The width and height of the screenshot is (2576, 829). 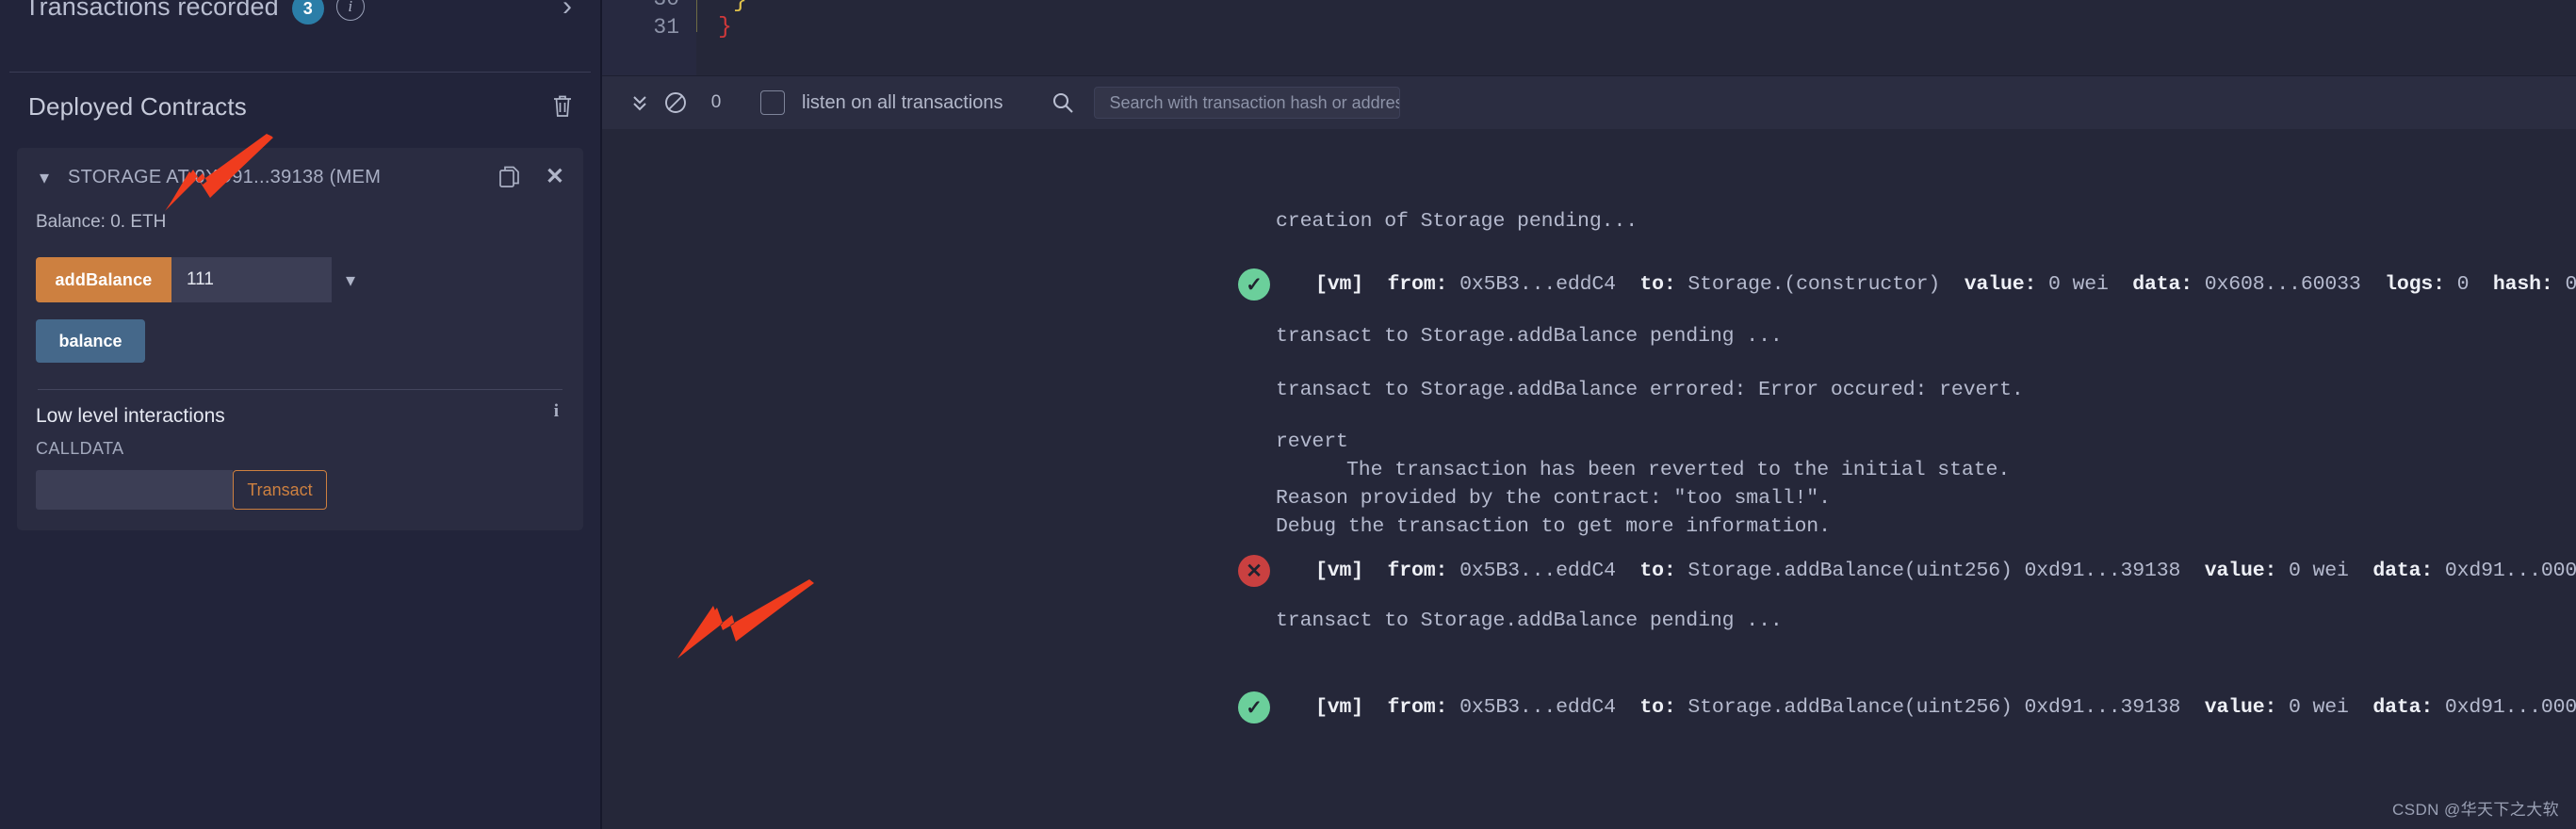 What do you see at coordinates (2510, 571) in the screenshot?
I see `data-value: 0xd91...00001` at bounding box center [2510, 571].